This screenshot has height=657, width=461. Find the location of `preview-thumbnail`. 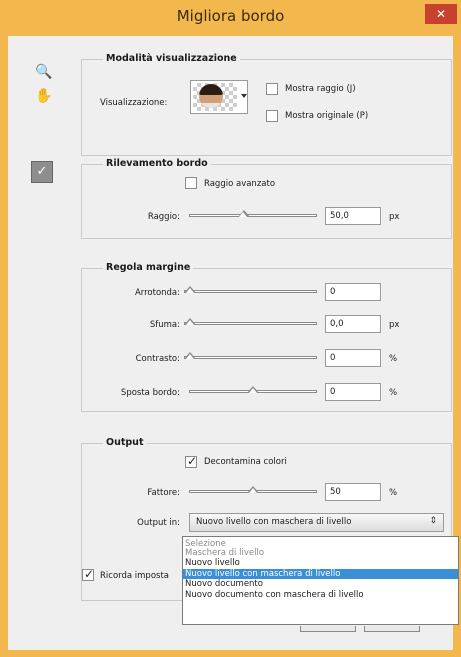

preview-thumbnail is located at coordinates (211, 96).